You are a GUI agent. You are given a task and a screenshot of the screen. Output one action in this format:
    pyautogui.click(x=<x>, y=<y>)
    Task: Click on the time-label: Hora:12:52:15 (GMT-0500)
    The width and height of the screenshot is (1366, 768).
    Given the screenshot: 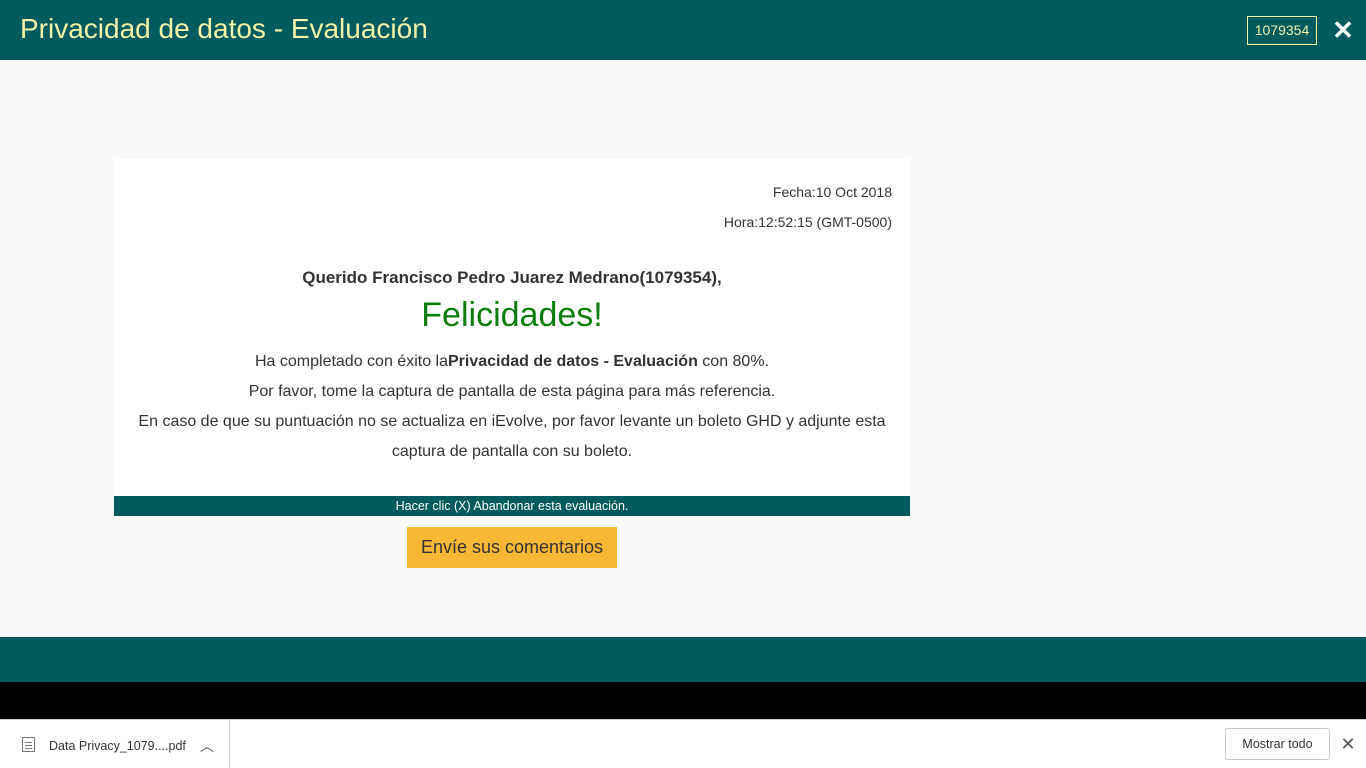 What is the action you would take?
    pyautogui.click(x=807, y=222)
    